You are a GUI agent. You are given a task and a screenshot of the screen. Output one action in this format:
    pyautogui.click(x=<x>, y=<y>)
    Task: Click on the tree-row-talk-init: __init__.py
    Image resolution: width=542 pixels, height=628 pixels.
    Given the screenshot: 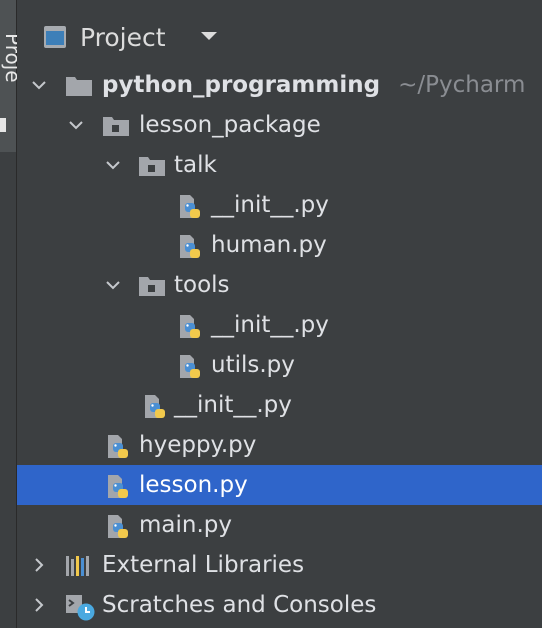 What is the action you would take?
    pyautogui.click(x=279, y=205)
    